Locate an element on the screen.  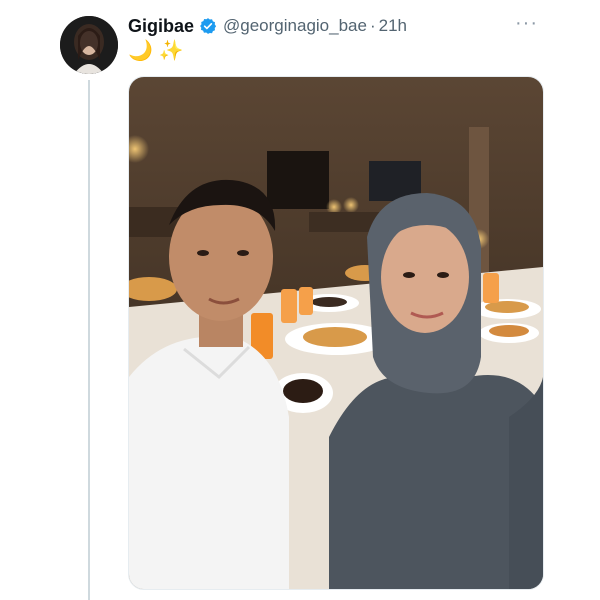
more-options-icon: ··· is located at coordinates (526, 23).